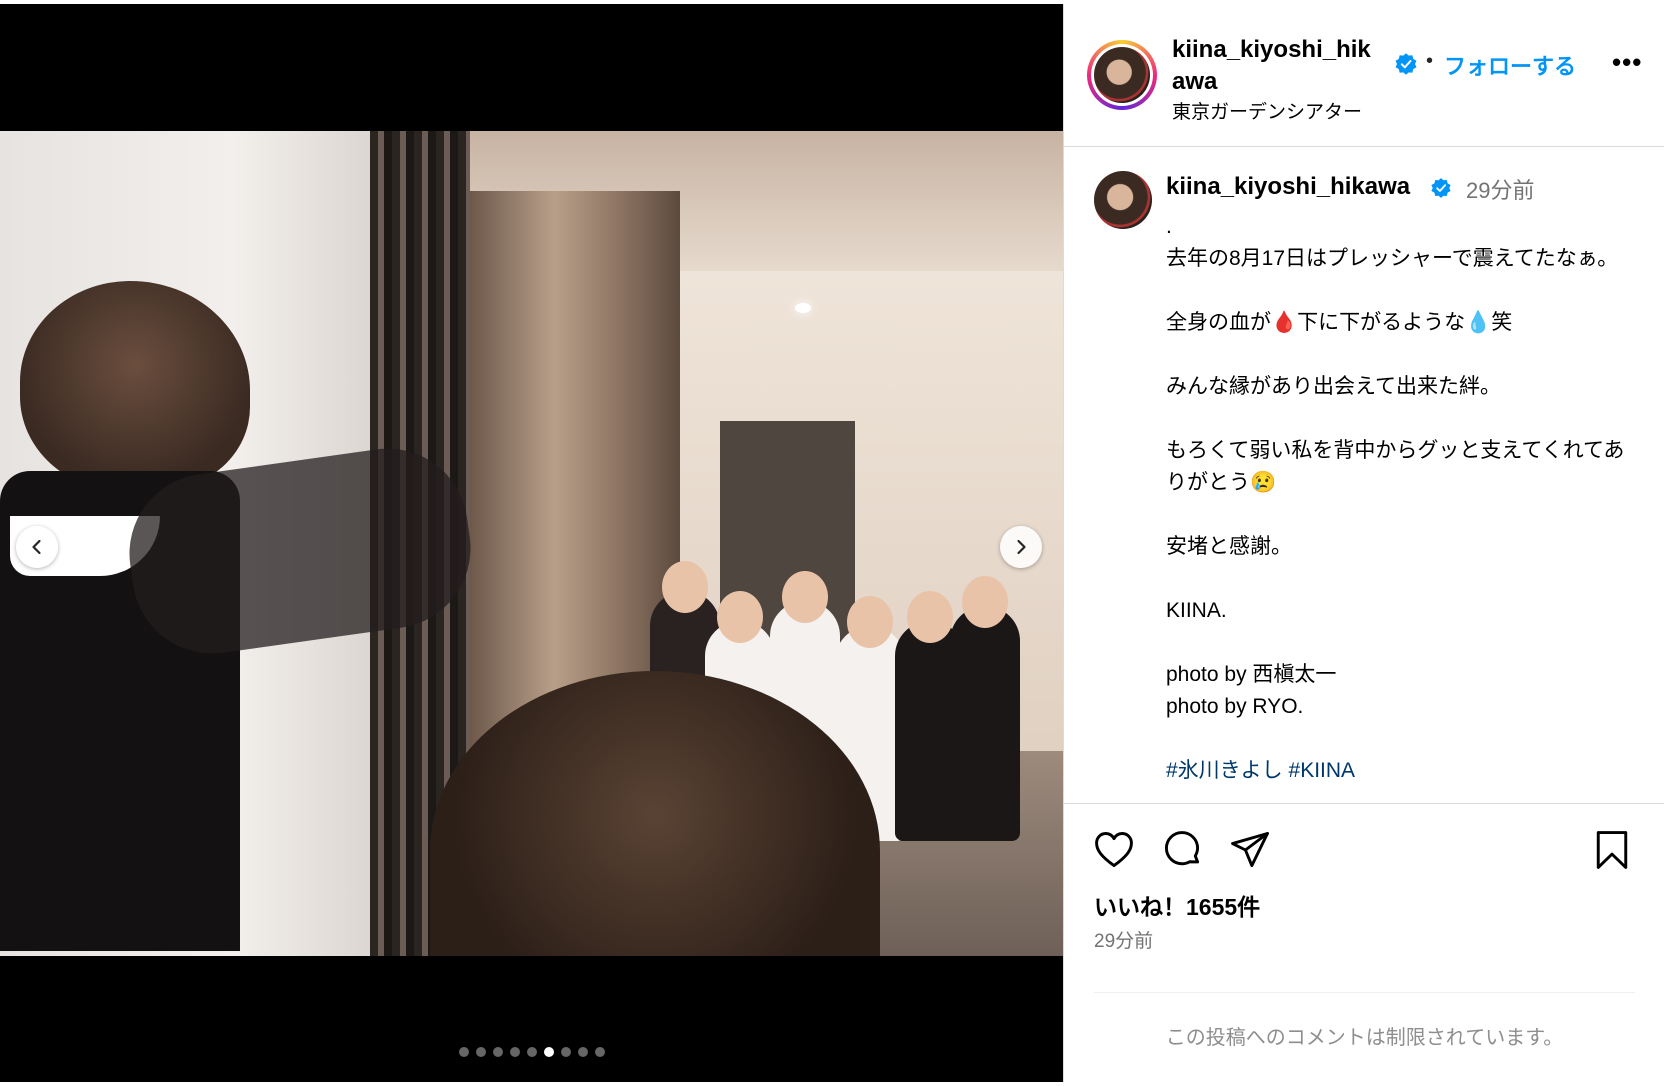  I want to click on carousel-indicator, so click(531, 1052).